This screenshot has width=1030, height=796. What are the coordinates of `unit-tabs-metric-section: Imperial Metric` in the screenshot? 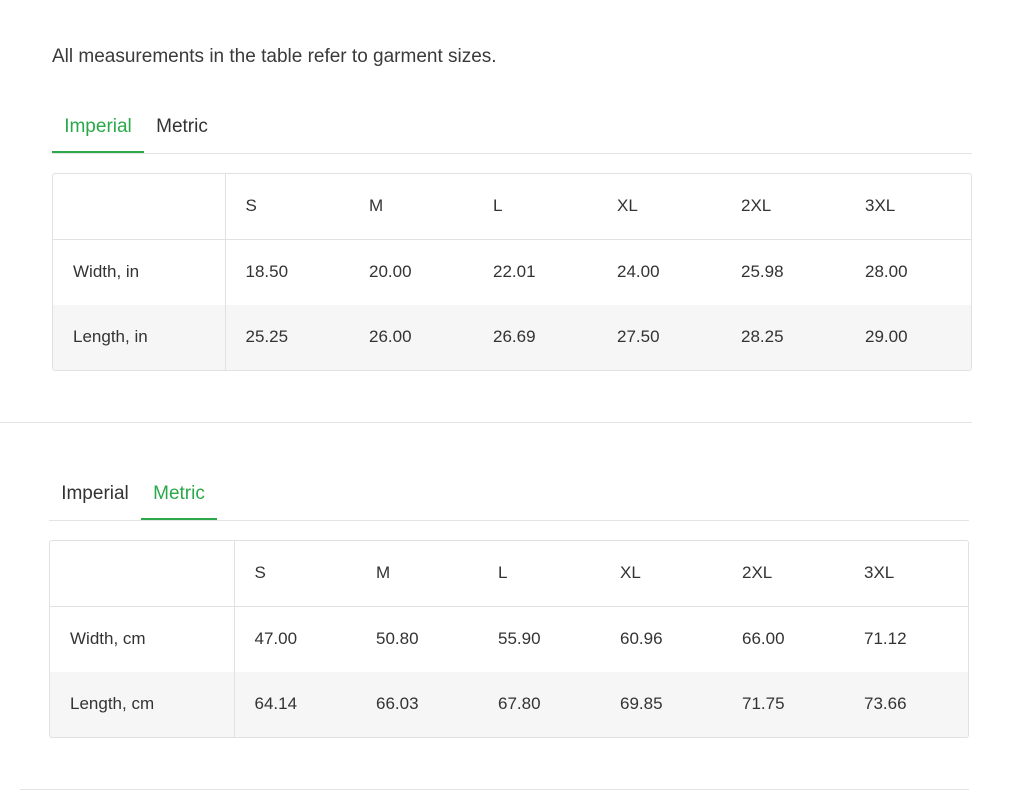 It's located at (509, 500).